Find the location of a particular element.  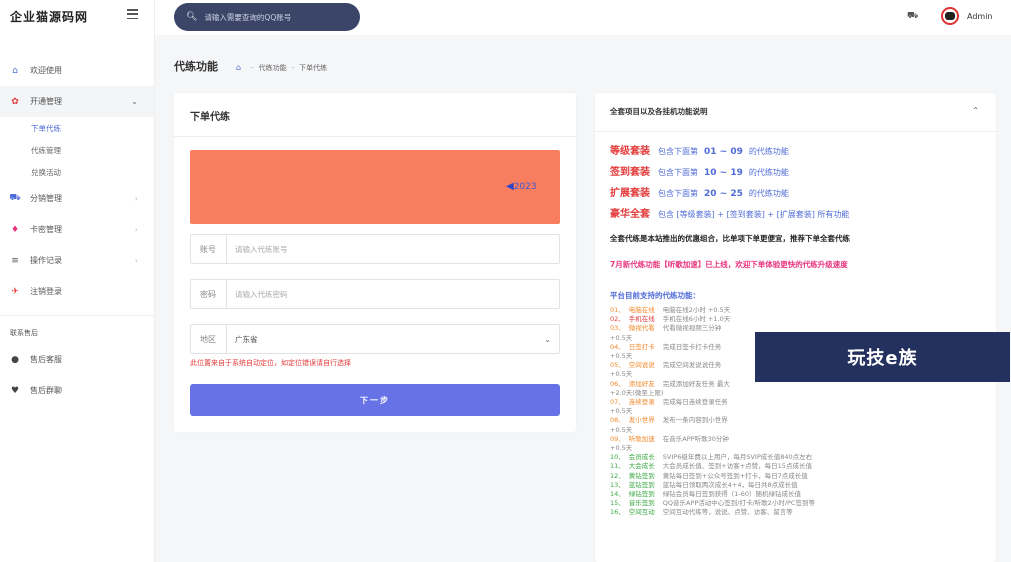

feature-row: 07、 连续登录 完成每日连续登录任务 is located at coordinates (740, 402).